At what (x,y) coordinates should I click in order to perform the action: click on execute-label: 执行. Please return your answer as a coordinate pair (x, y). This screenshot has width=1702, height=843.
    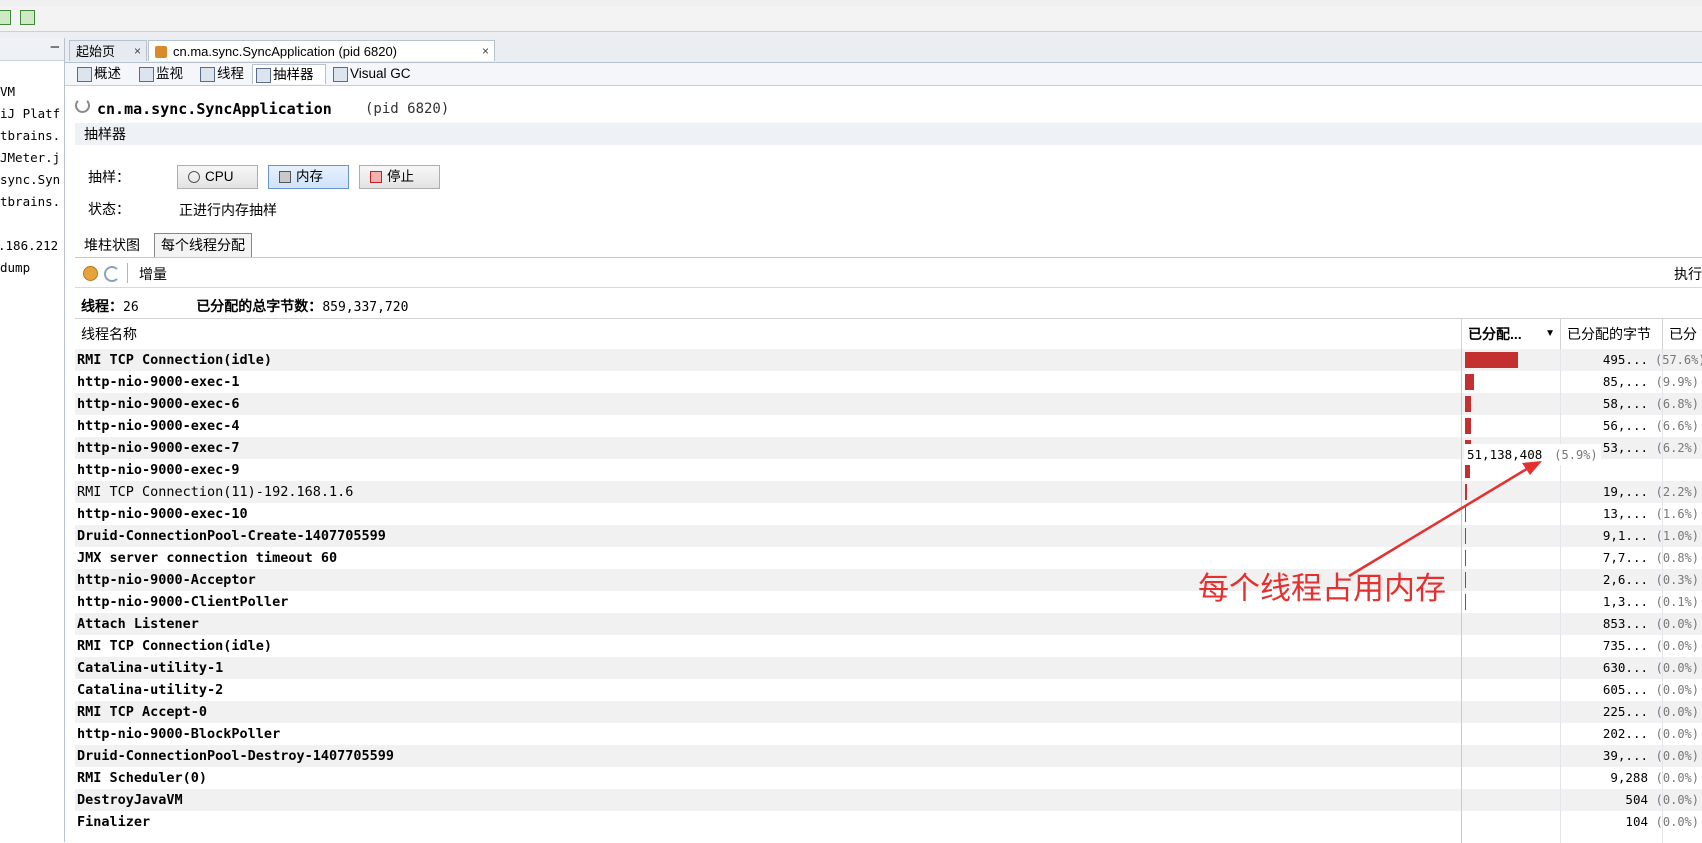
    Looking at the image, I should click on (1688, 274).